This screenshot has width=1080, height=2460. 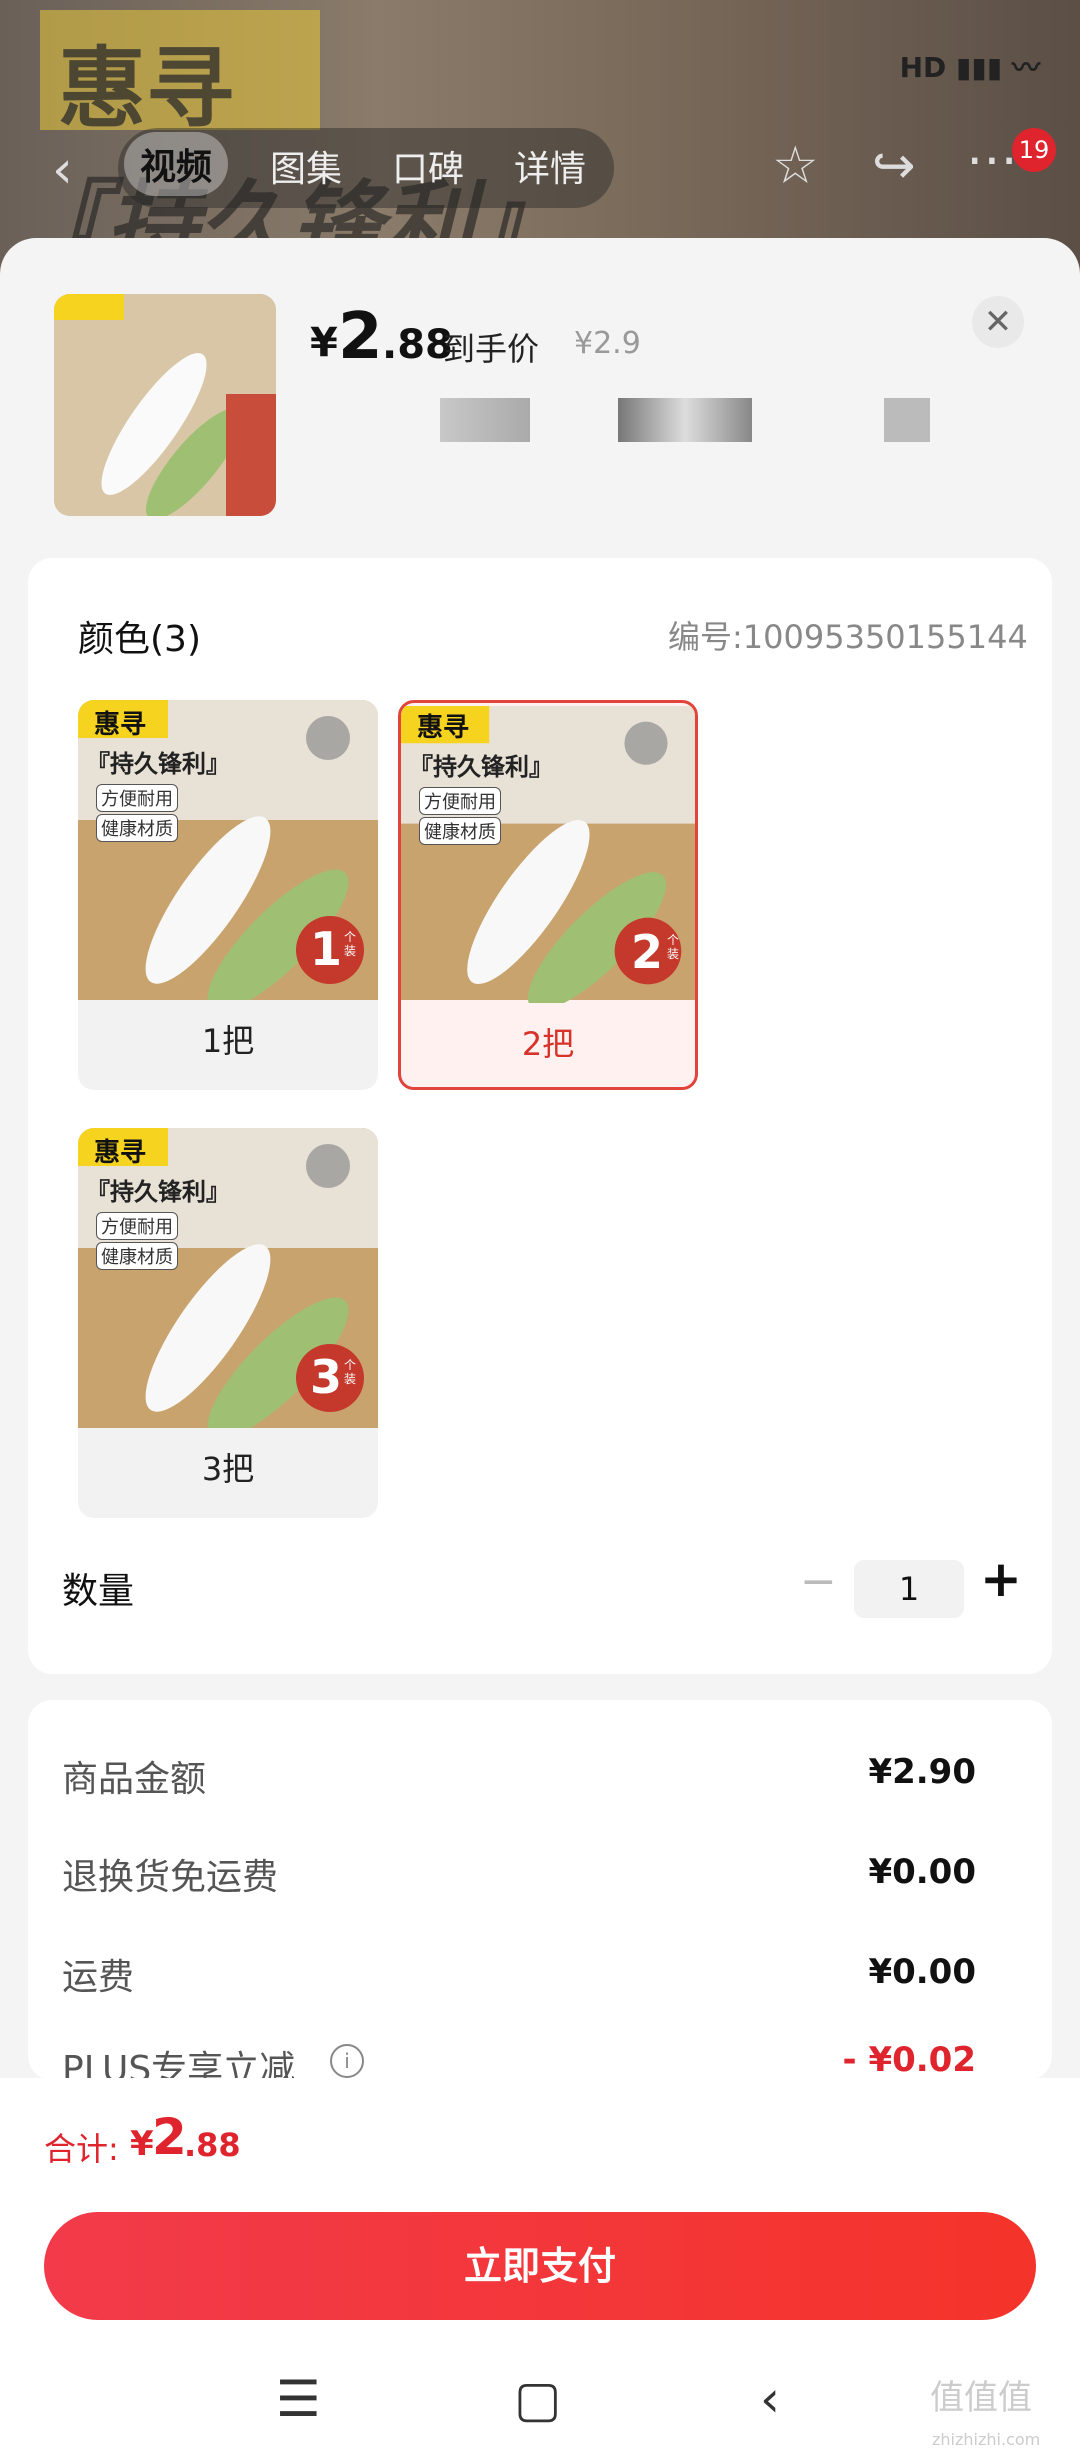 I want to click on fee-label-goods: 商品金额, so click(x=134, y=1779).